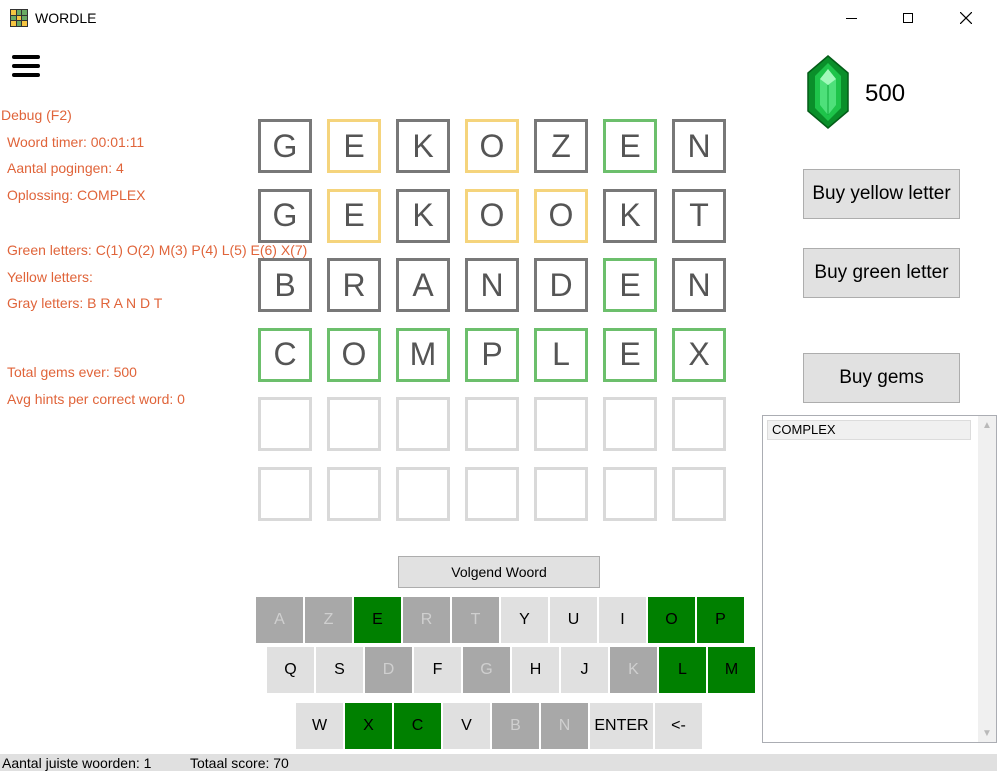  Describe the element at coordinates (85, 303) in the screenshot. I see `debug-gray-letters: Gray letters: B R A N D T` at that location.